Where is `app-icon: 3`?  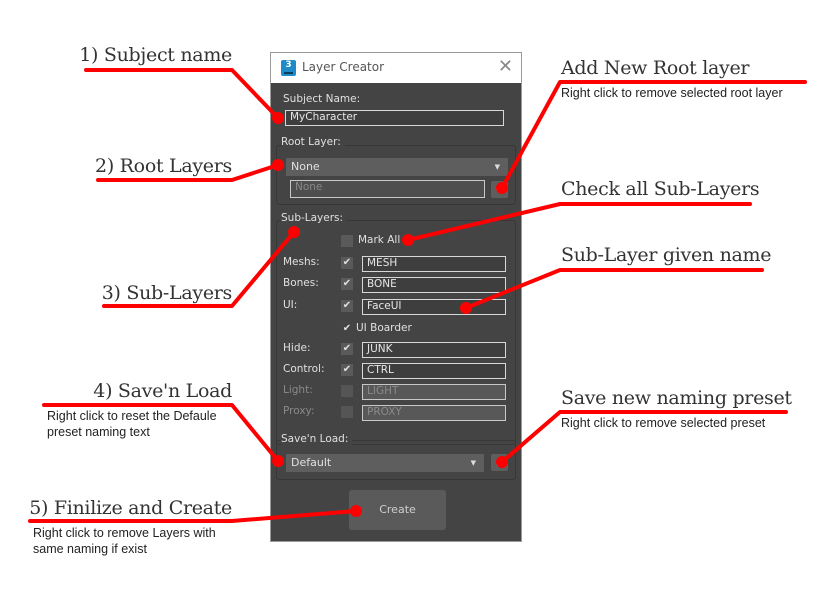 app-icon: 3 is located at coordinates (288, 68).